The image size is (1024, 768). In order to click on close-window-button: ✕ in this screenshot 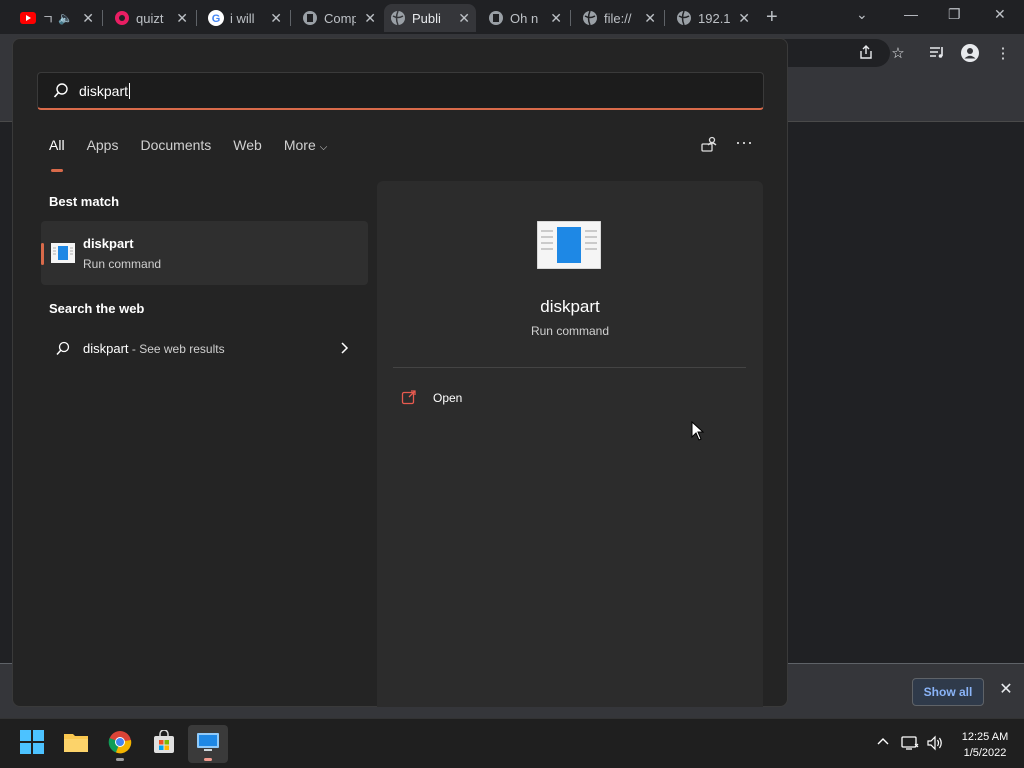, I will do `click(1000, 14)`.